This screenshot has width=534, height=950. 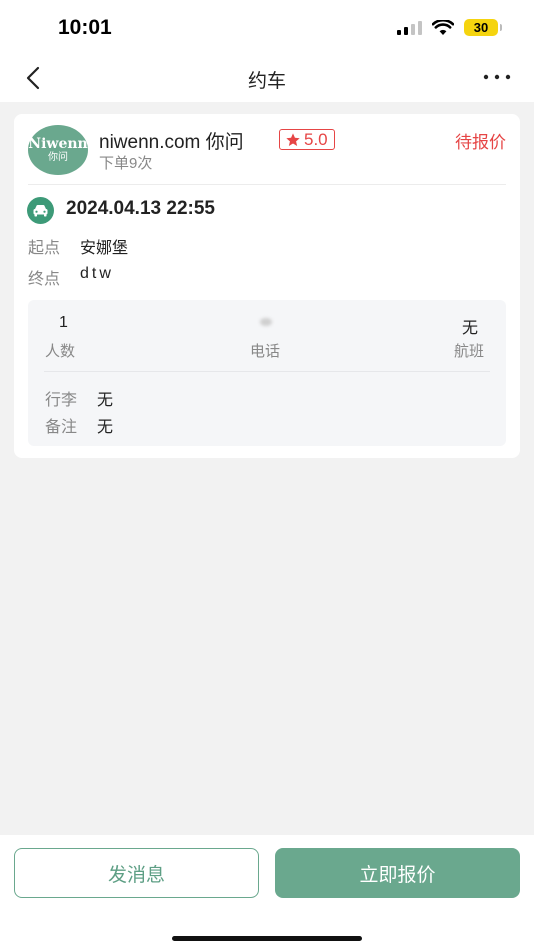 I want to click on battery-icon: 30, so click(x=483, y=27).